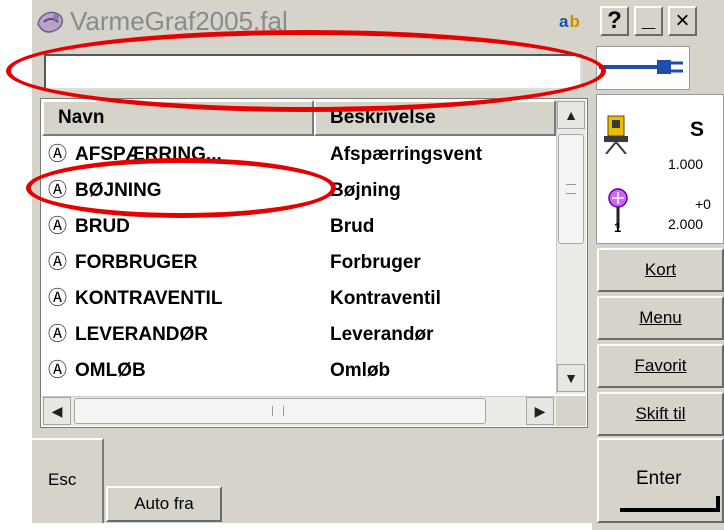 The image size is (724, 530). What do you see at coordinates (50, 22) in the screenshot?
I see `app-logo-icon` at bounding box center [50, 22].